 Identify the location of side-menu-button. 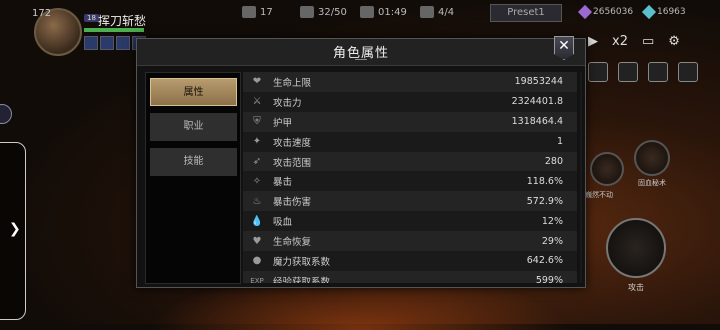
(6, 114).